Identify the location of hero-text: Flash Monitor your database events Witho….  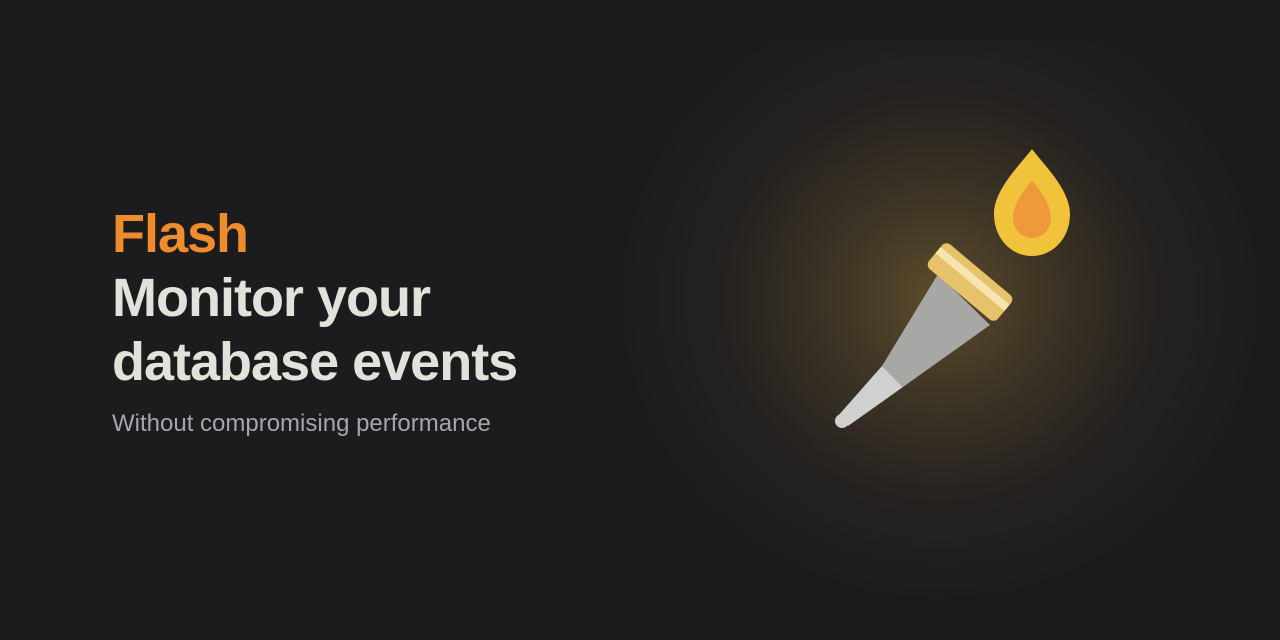
(315, 321).